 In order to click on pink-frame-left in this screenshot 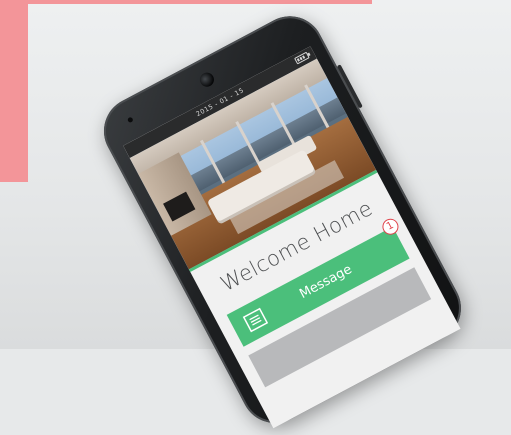, I will do `click(14, 91)`.